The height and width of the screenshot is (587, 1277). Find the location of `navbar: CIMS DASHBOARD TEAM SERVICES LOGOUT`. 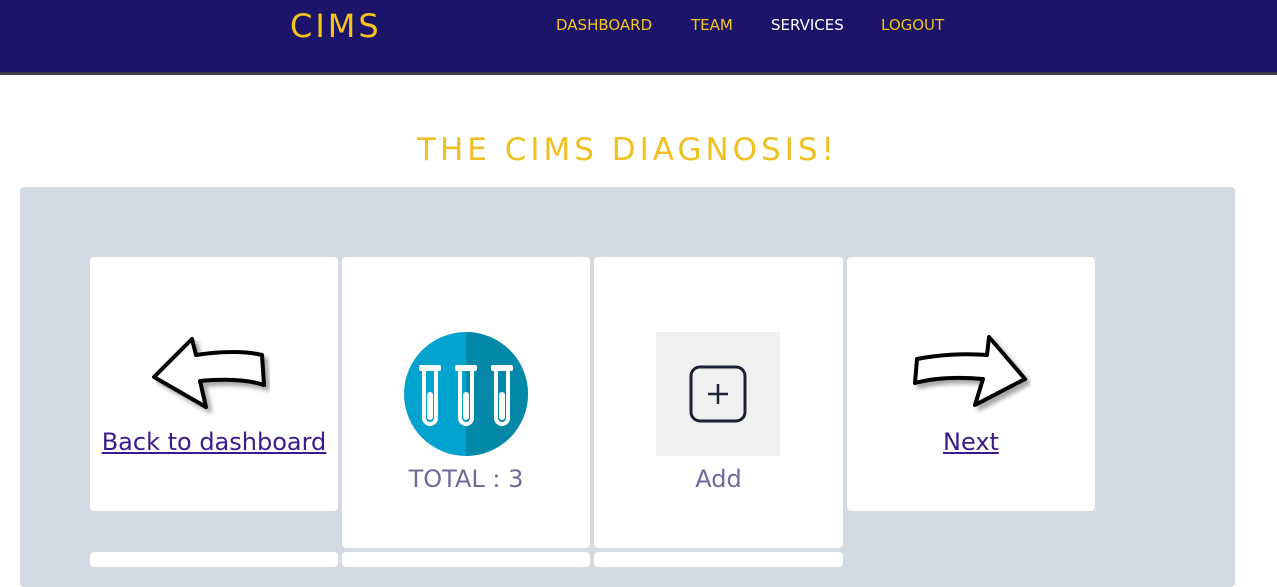

navbar: CIMS DASHBOARD TEAM SERVICES LOGOUT is located at coordinates (638, 37).